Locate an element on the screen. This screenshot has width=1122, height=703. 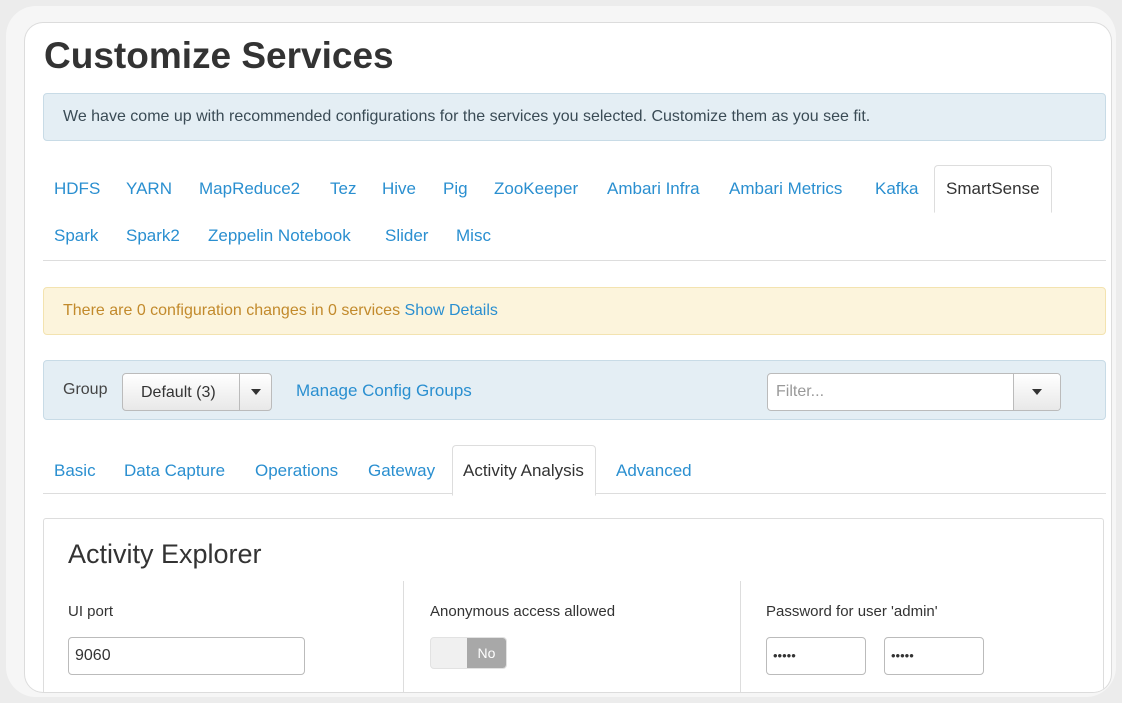
toggle-state: No is located at coordinates (486, 653).